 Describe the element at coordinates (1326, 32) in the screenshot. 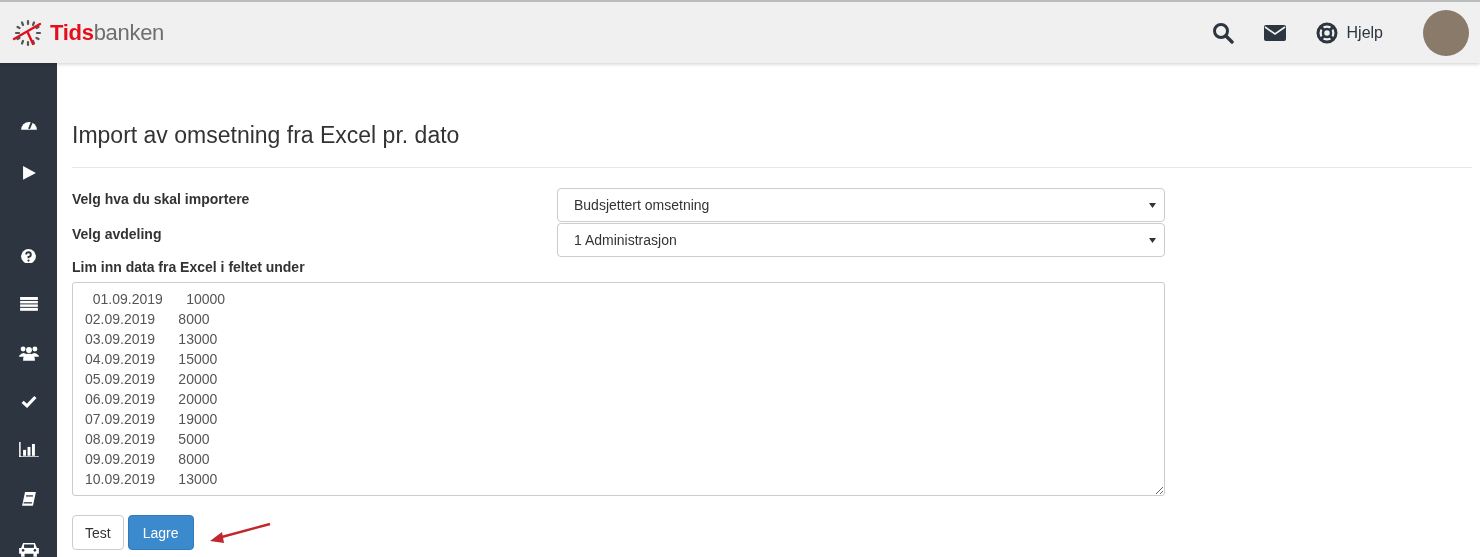

I see `lifebuoy-icon` at that location.